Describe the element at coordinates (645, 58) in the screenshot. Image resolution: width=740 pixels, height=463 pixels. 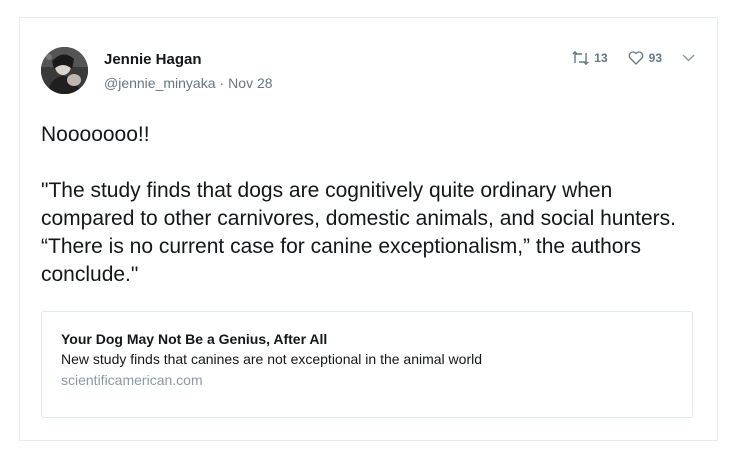
I see `like-button: 93` at that location.